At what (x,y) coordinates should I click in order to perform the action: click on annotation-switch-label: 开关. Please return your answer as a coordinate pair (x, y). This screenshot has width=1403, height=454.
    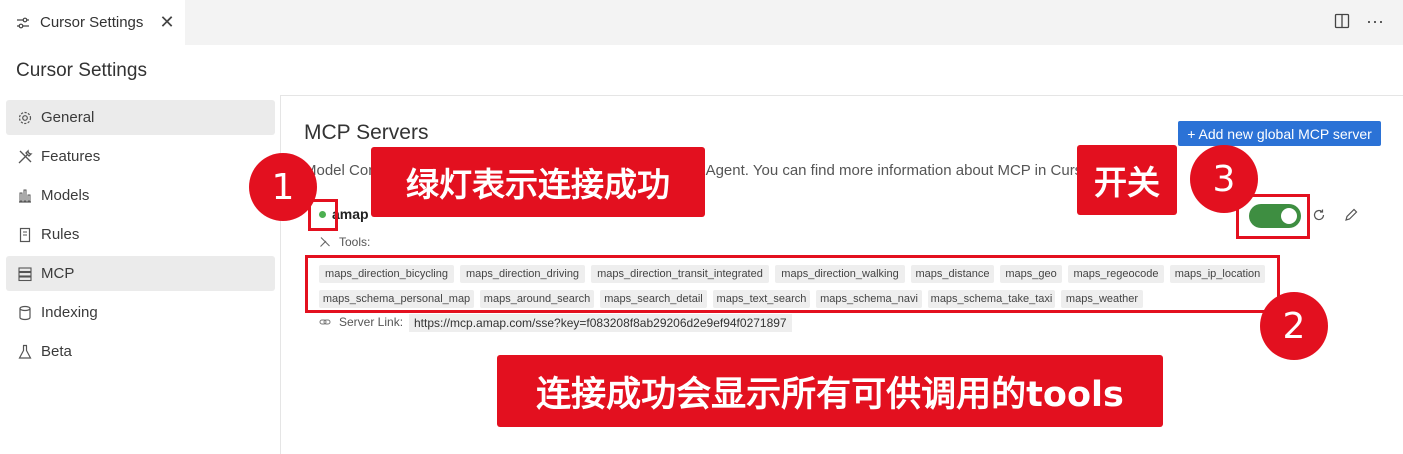
    Looking at the image, I should click on (1127, 180).